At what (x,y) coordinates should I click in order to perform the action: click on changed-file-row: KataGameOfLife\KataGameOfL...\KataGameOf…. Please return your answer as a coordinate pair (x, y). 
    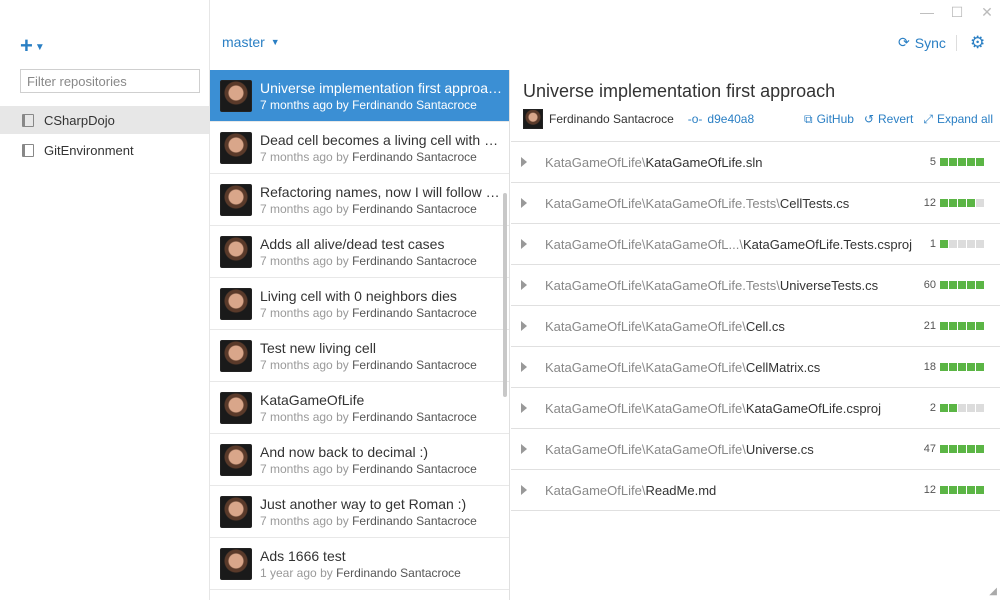
    Looking at the image, I should click on (755, 244).